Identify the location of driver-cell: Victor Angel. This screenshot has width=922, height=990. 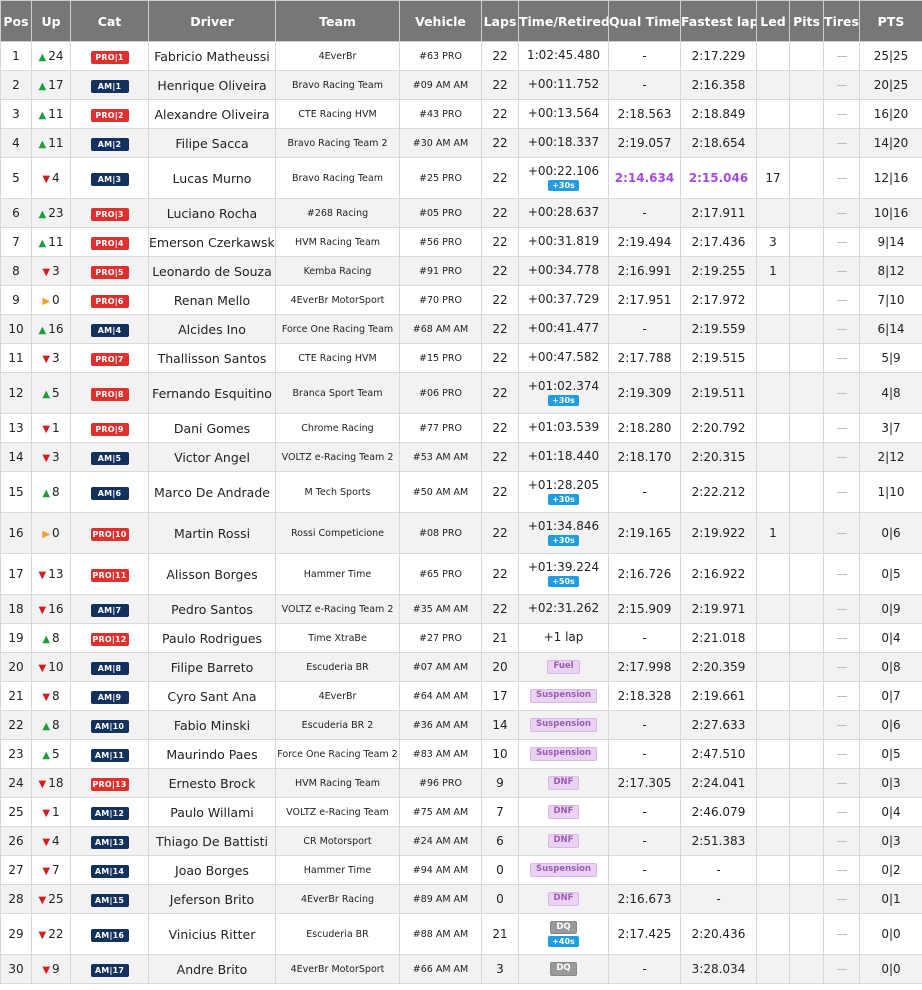
(212, 457).